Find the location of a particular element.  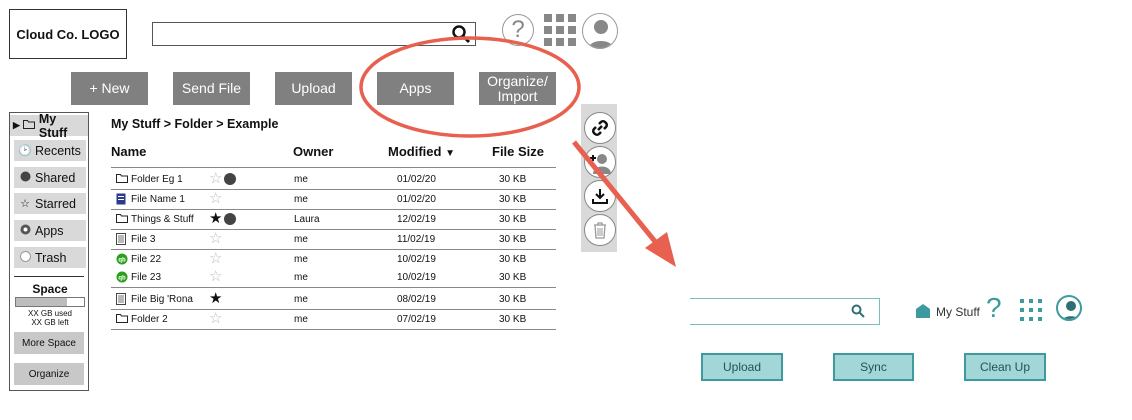

space-used-text: XX GB used is located at coordinates (50, 313).